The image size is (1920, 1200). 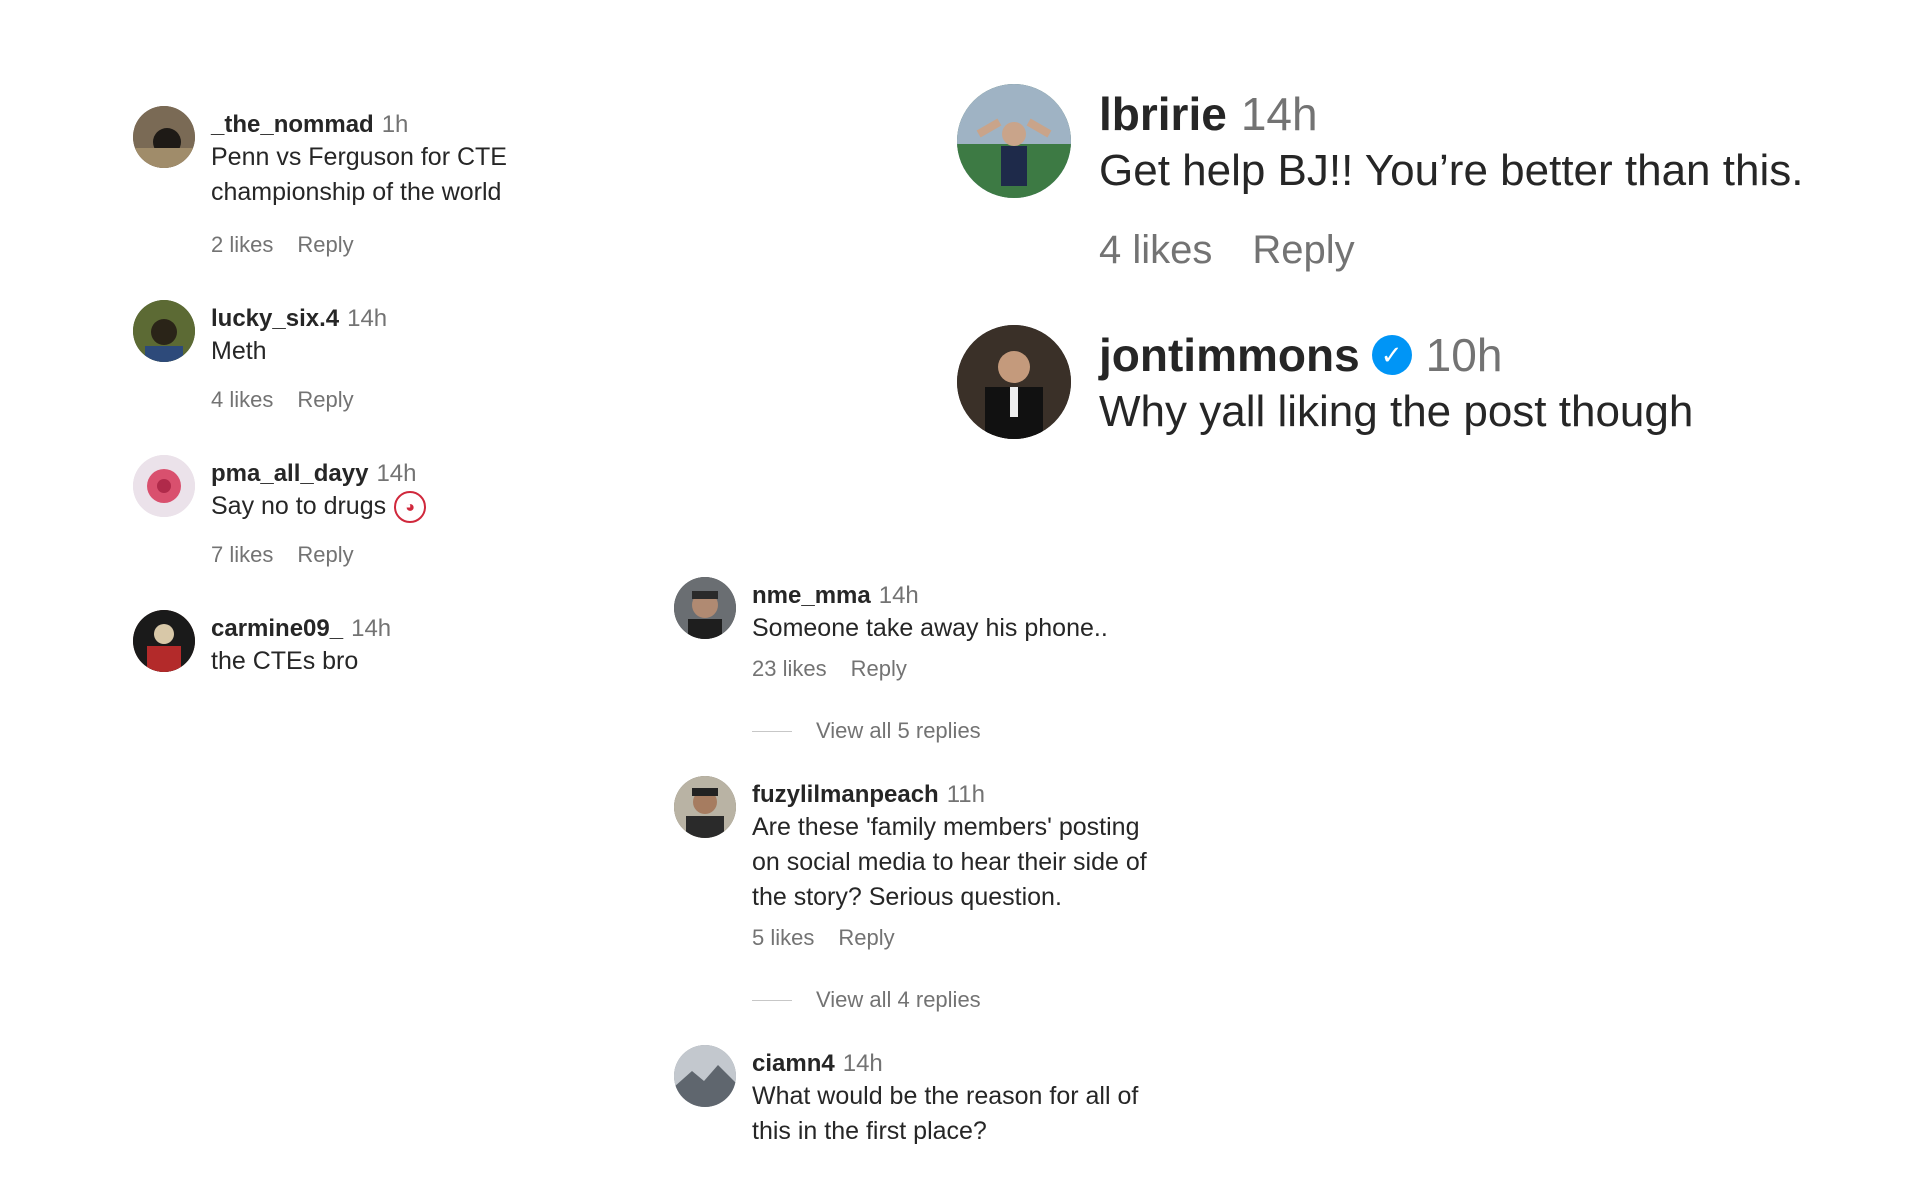 I want to click on comment-text: Get help BJ!! You’re better than this., so click(x=1451, y=170).